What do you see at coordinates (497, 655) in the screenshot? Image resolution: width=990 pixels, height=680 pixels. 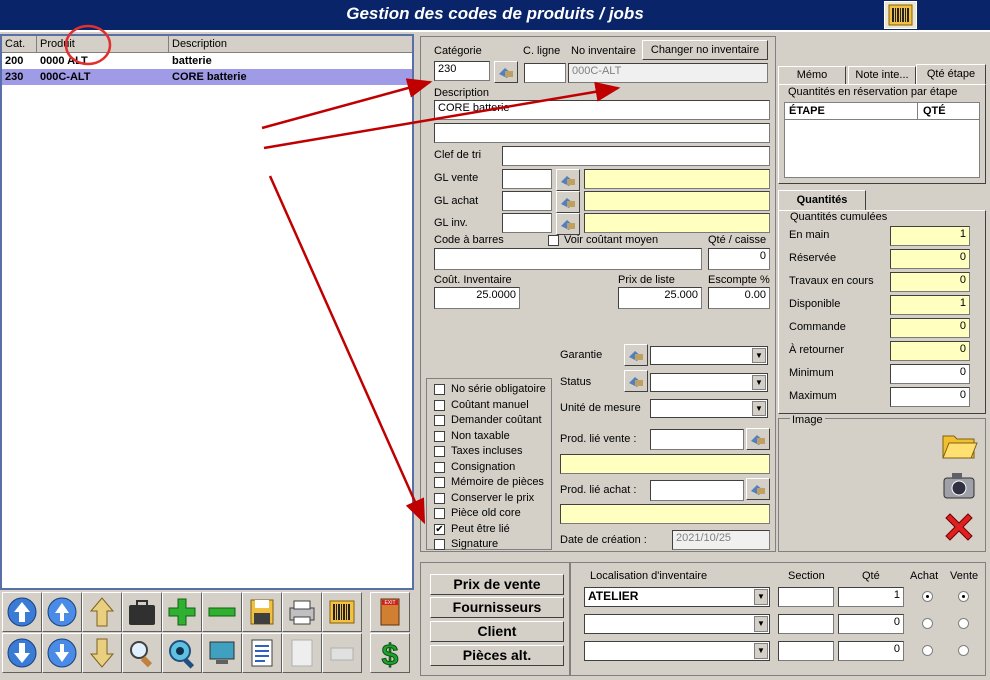 I see `pieces-alt-button: Pièces alt.` at bounding box center [497, 655].